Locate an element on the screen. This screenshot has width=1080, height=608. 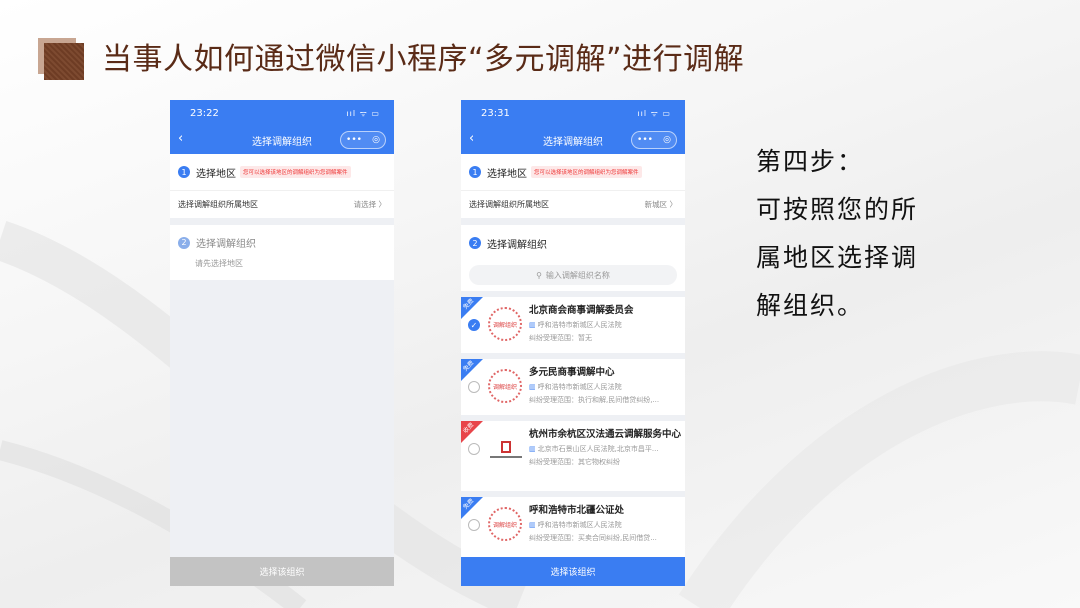
org-name: 北京商会商事调解委员会 is located at coordinates (581, 310).